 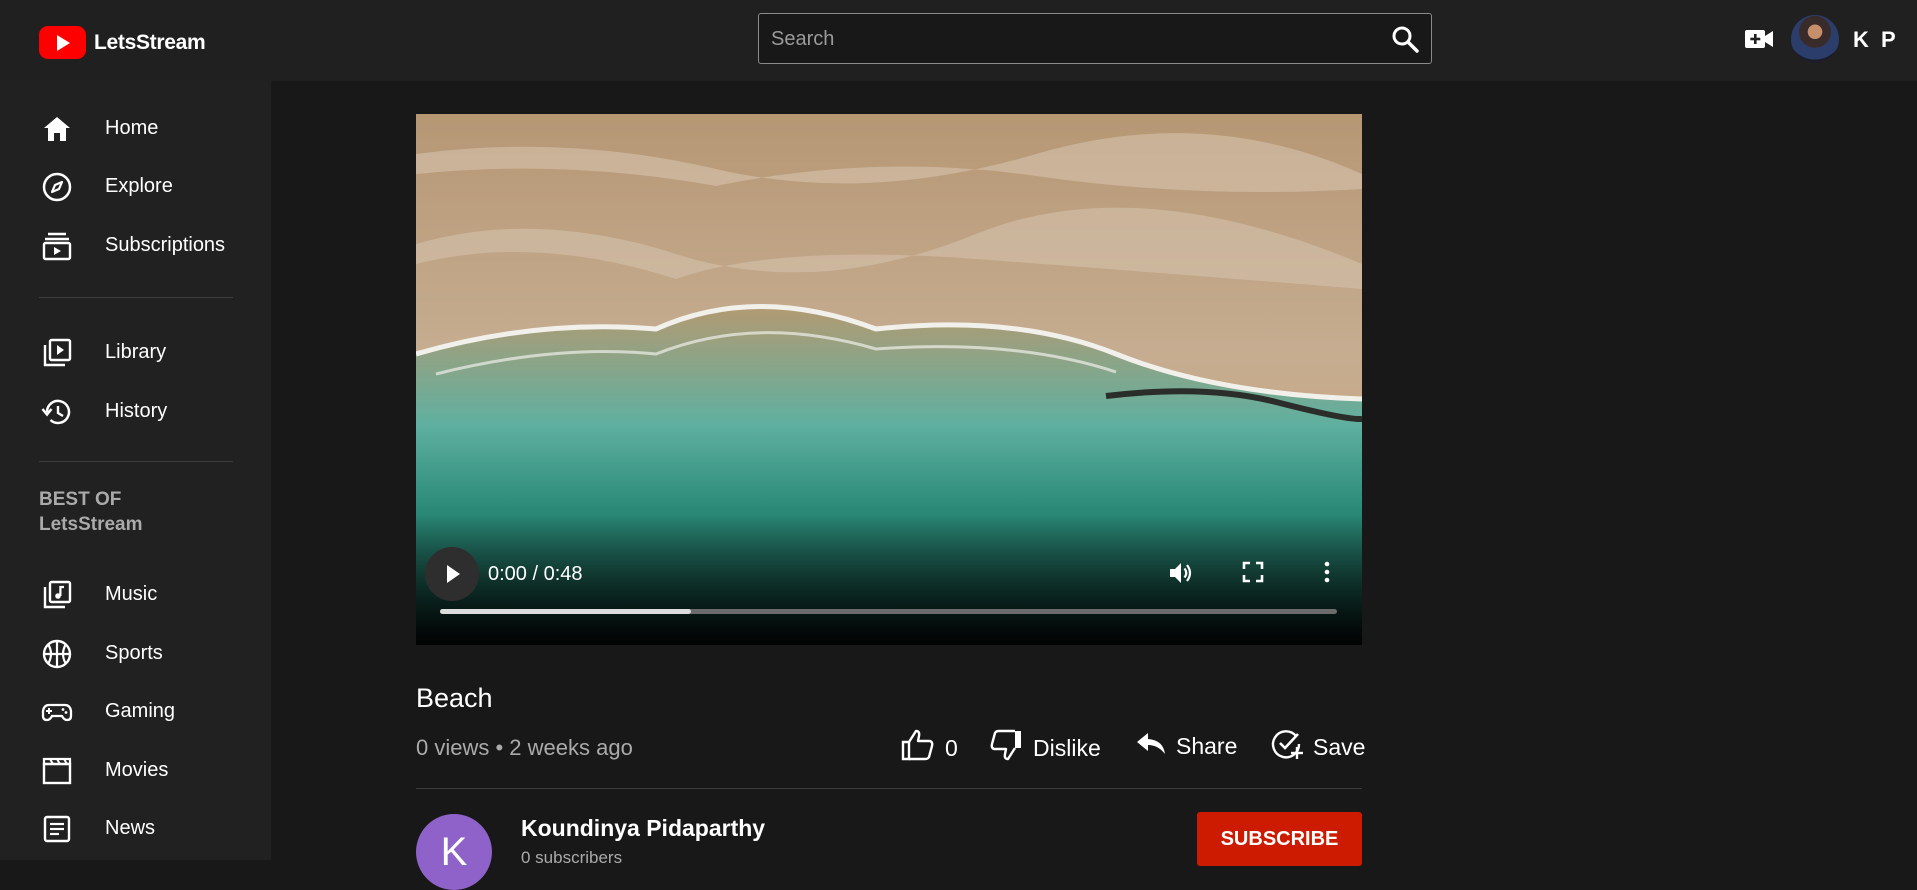 I want to click on search-input, so click(x=1071, y=39).